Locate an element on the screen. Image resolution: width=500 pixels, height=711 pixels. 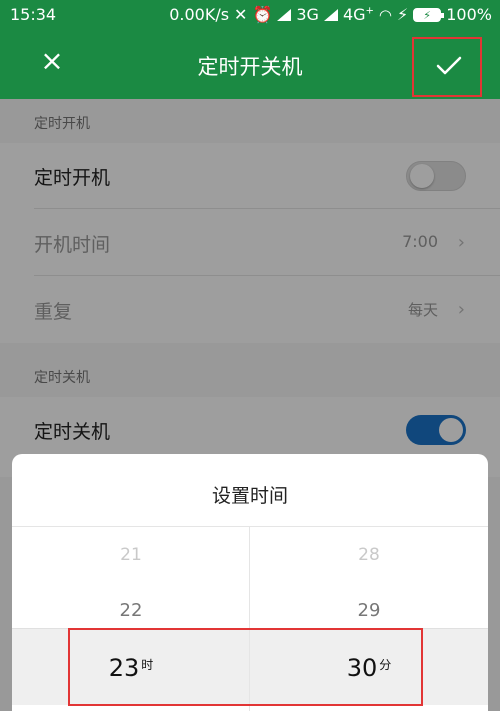
battery-level: 100% is located at coordinates (469, 14).